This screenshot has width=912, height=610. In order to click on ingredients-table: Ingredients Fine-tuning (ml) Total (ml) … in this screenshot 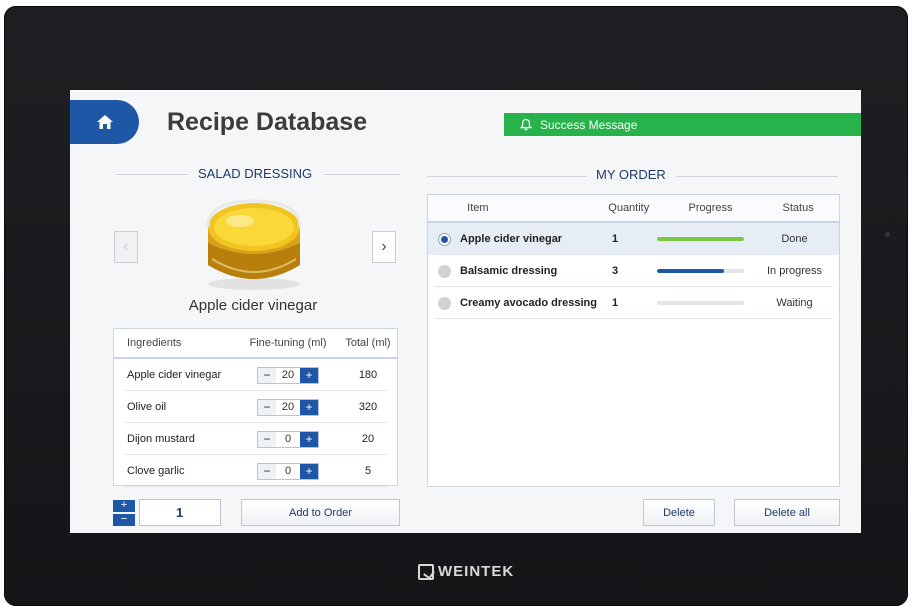, I will do `click(255, 407)`.